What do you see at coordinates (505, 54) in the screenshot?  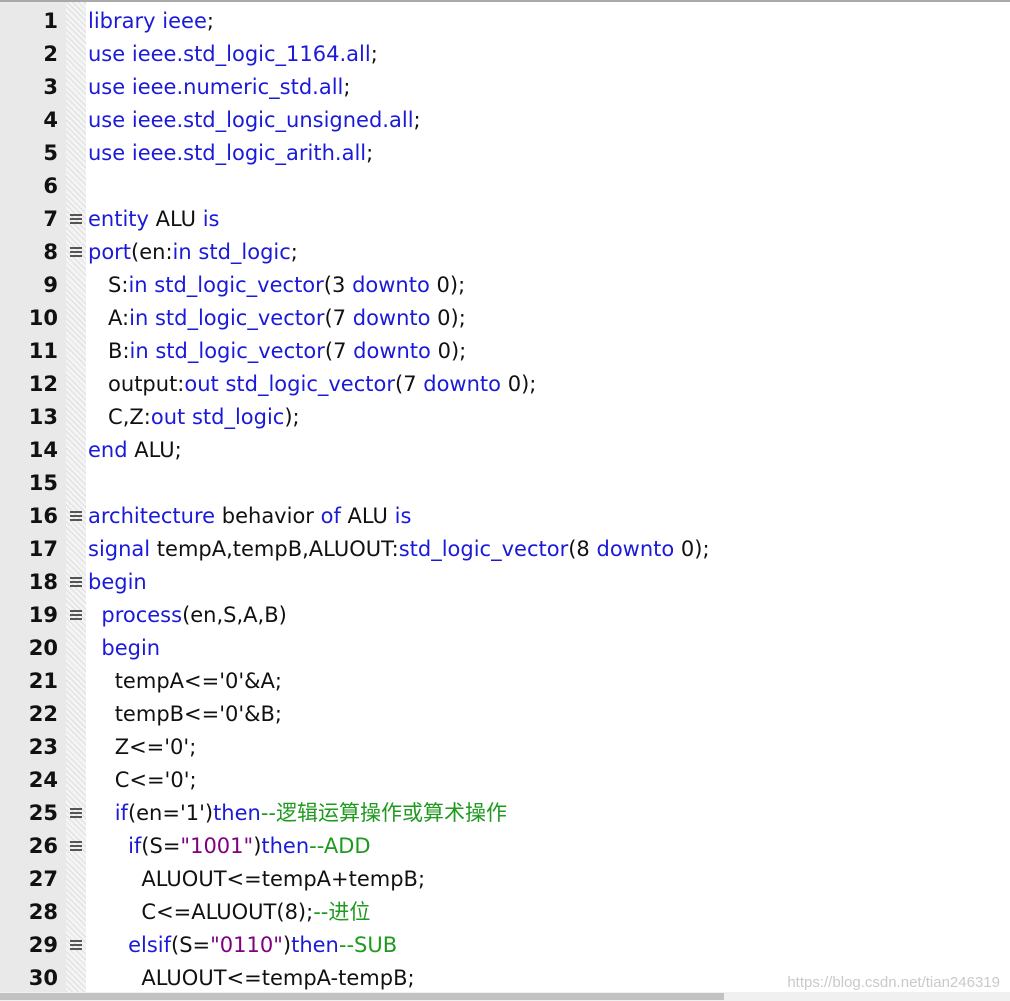 I see `code-line: 2 use ieee.std_logic_1164.all;` at bounding box center [505, 54].